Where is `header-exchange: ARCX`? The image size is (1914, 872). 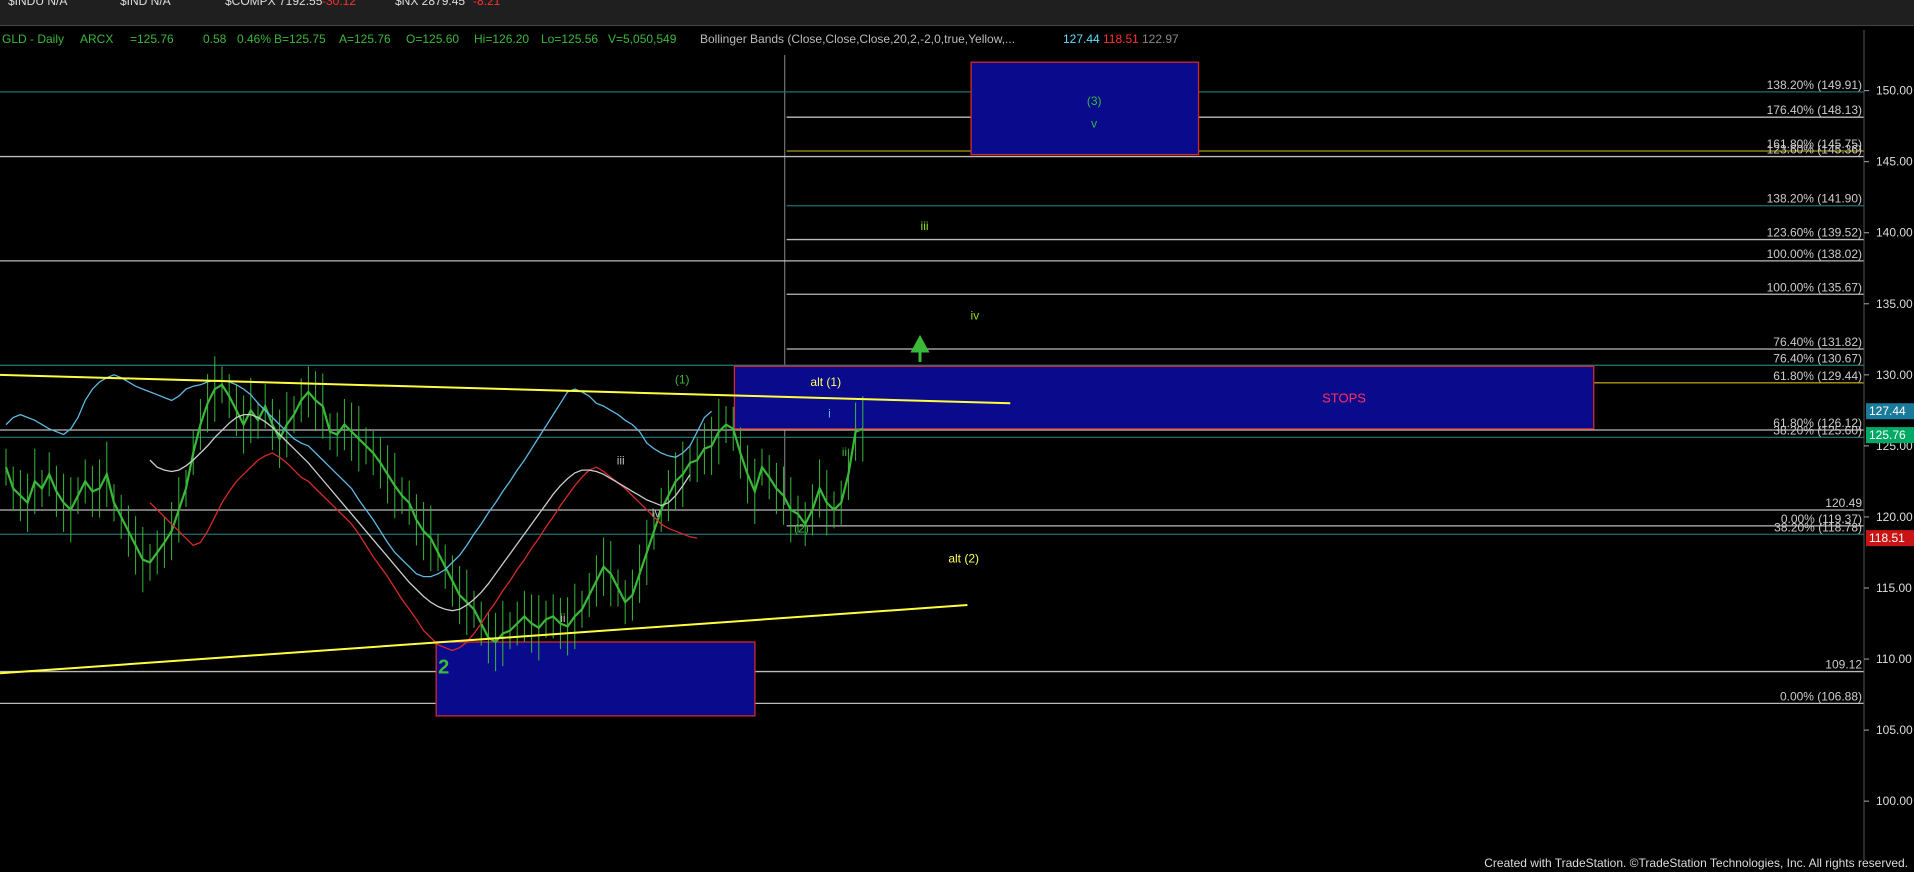 header-exchange: ARCX is located at coordinates (96, 39).